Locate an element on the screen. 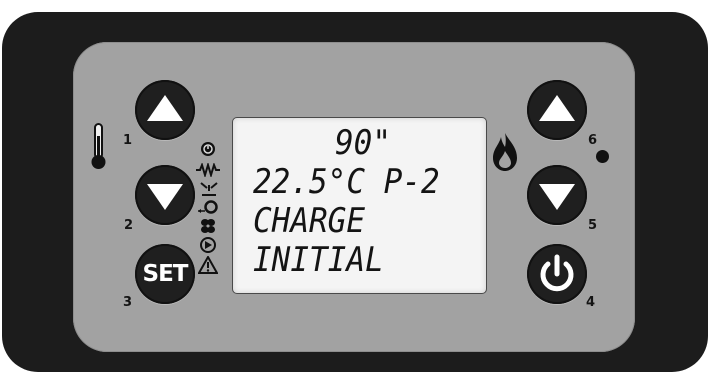 This screenshot has width=710, height=377. up-button-right is located at coordinates (557, 110).